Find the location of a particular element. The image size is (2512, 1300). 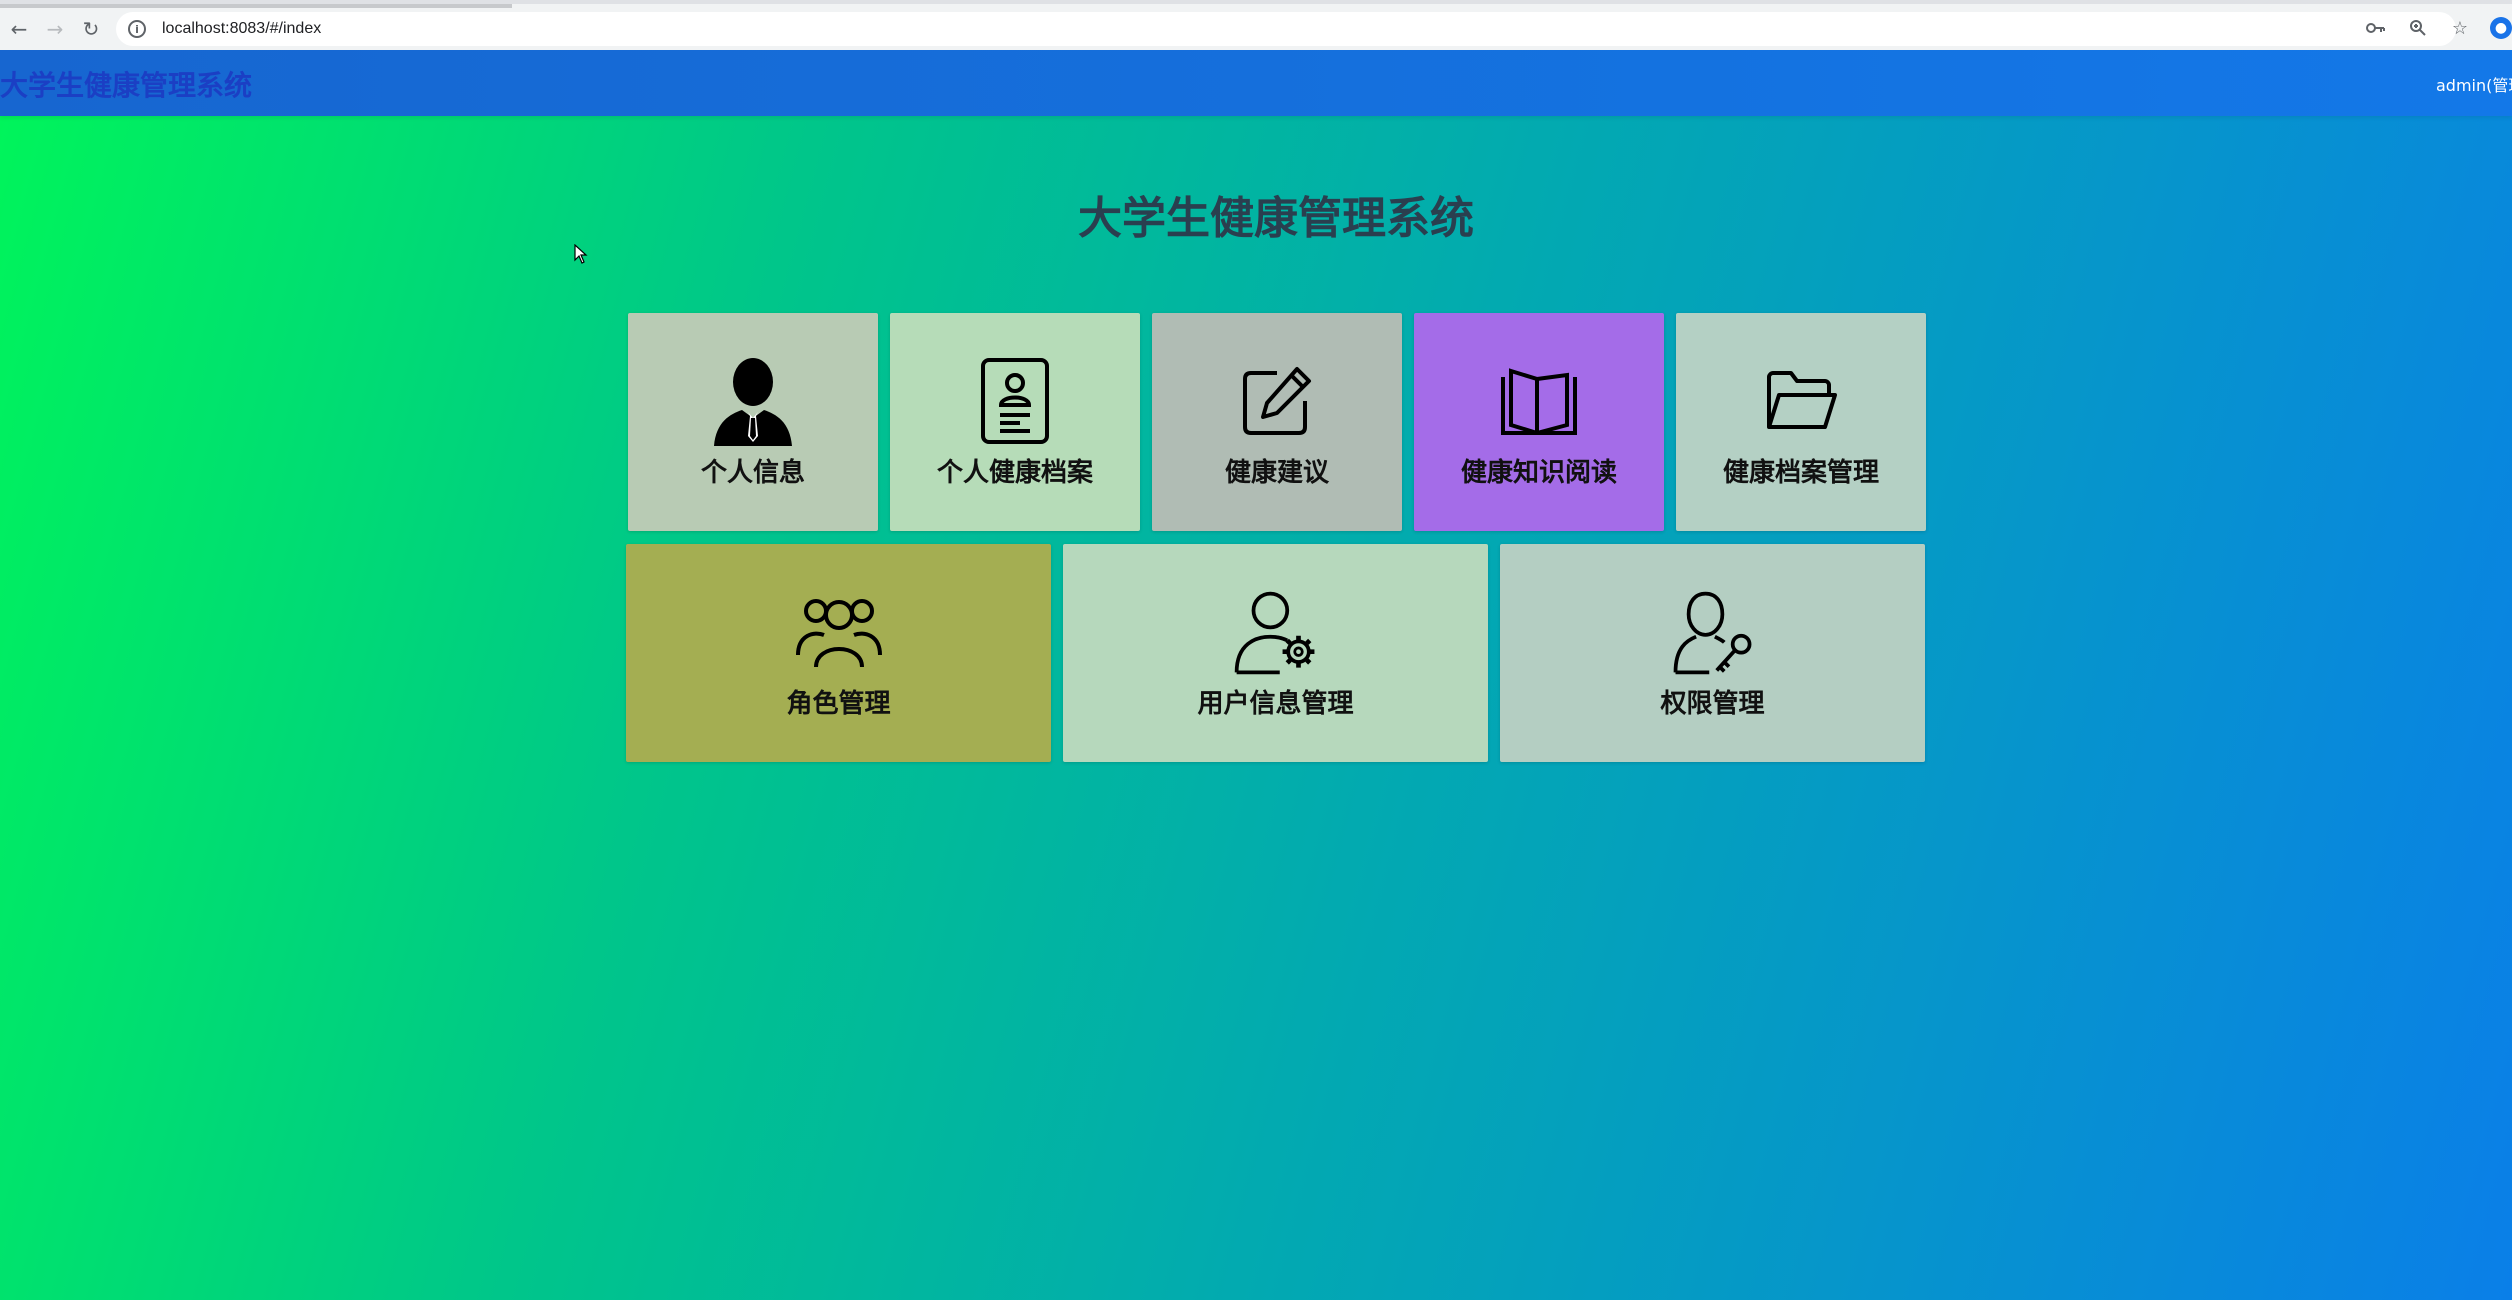

edit-note-icon is located at coordinates (1277, 401).